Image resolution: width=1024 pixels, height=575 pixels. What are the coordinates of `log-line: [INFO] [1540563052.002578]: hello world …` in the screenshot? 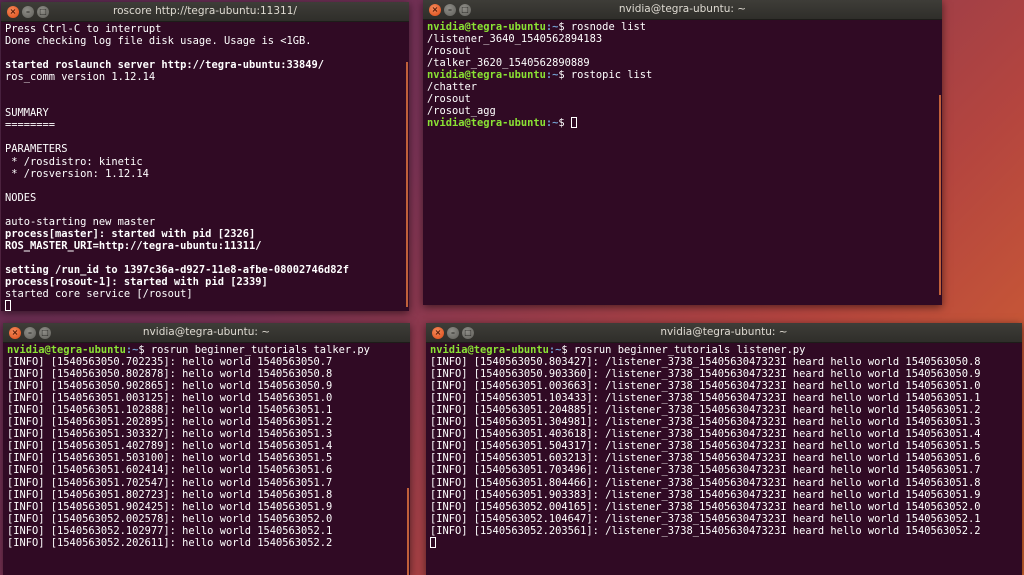 It's located at (170, 518).